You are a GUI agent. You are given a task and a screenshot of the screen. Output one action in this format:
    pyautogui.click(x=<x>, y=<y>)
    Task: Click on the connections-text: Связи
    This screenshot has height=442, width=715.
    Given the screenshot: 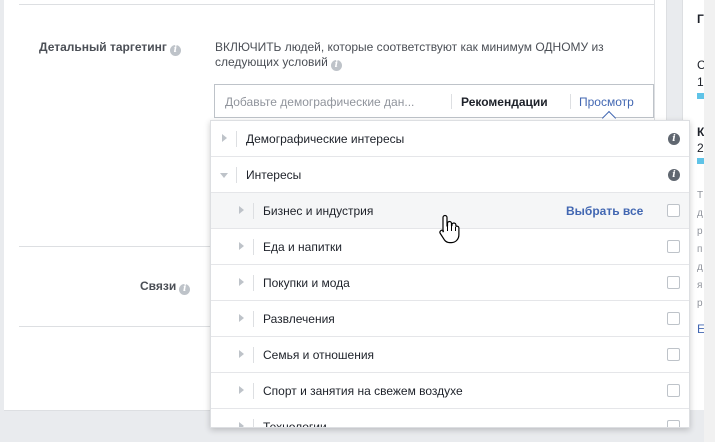 What is the action you would take?
    pyautogui.click(x=158, y=286)
    